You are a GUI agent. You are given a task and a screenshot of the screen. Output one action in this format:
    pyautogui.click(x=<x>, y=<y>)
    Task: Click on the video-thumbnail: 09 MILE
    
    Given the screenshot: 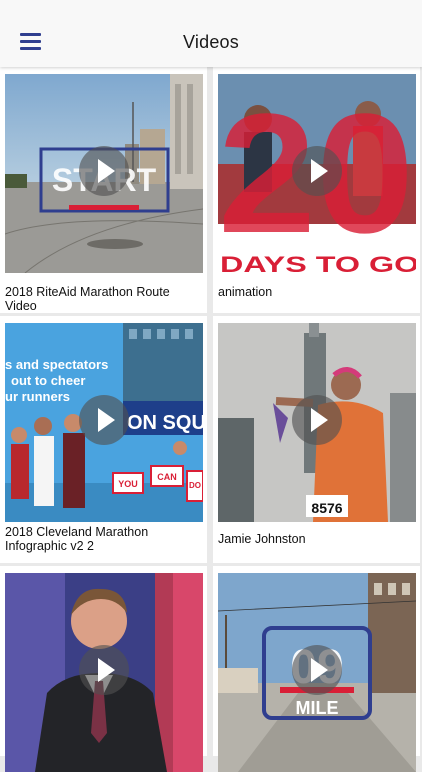 What is the action you would take?
    pyautogui.click(x=317, y=672)
    